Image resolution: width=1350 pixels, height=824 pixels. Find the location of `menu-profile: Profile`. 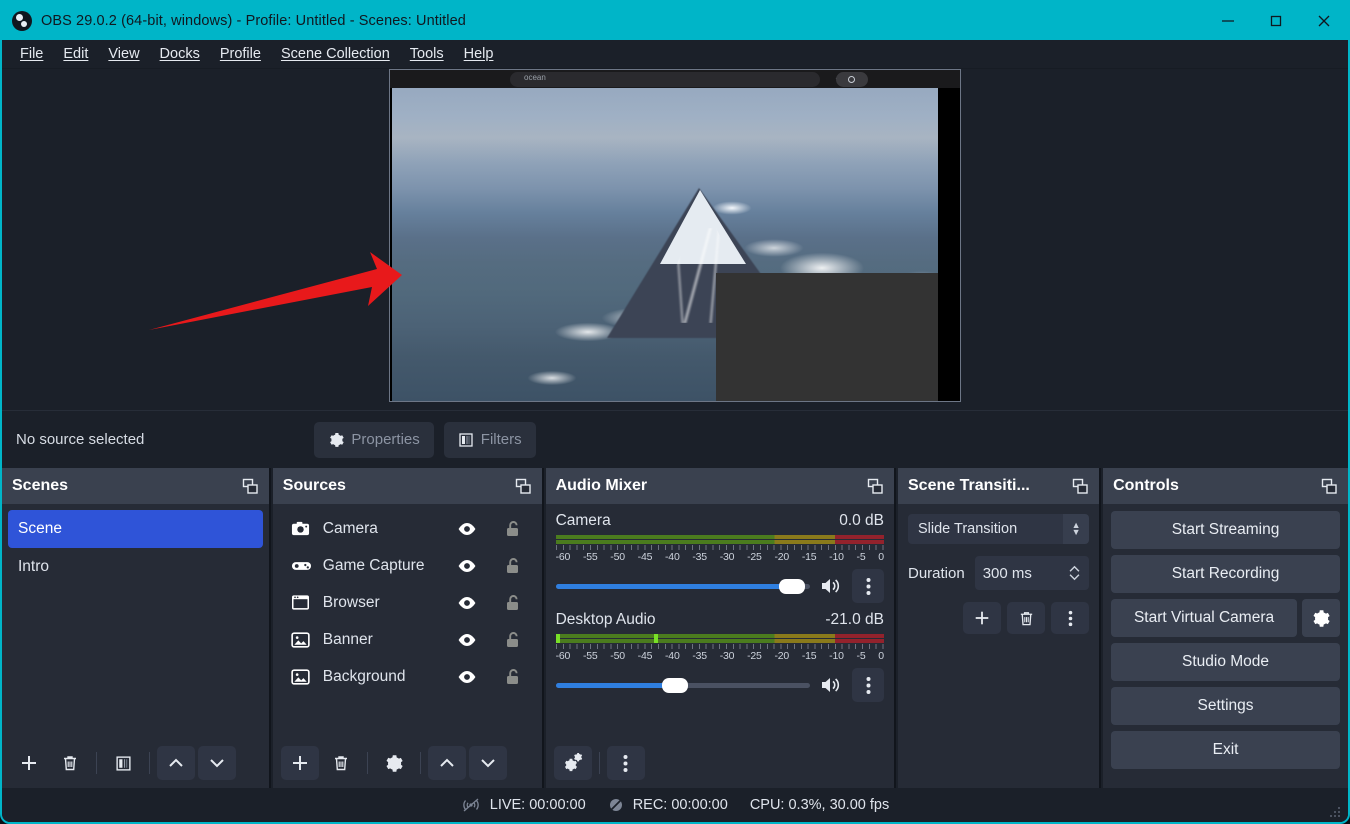

menu-profile: Profile is located at coordinates (240, 54).